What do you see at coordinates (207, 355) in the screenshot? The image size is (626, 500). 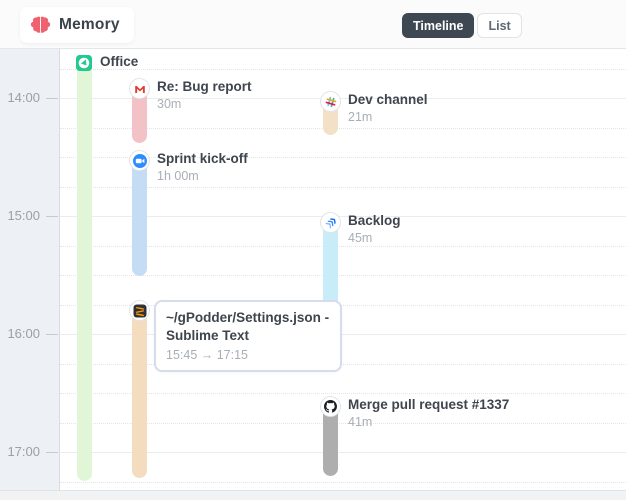 I see `event-time-range: 15:45 → 17:15` at bounding box center [207, 355].